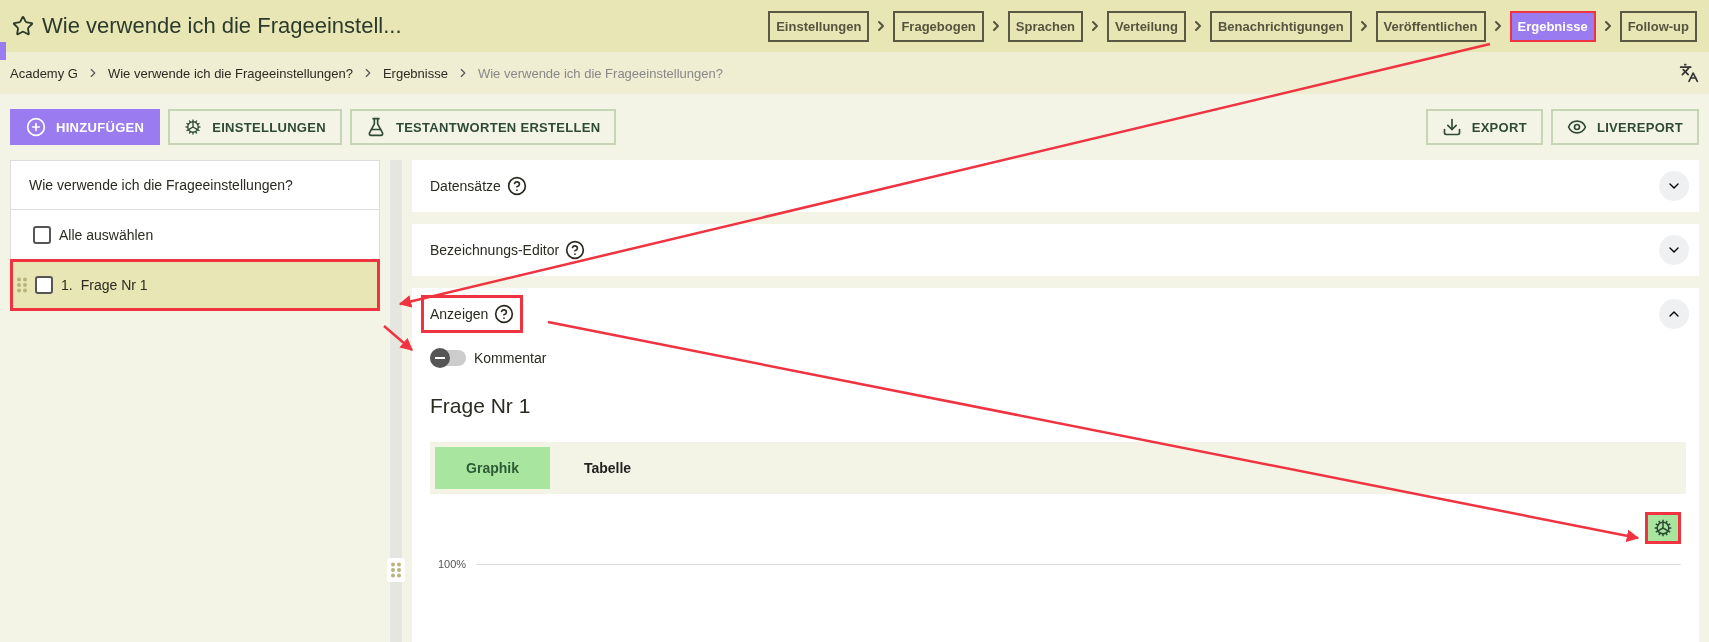 The width and height of the screenshot is (1709, 642). What do you see at coordinates (23, 26) in the screenshot?
I see `star-icon` at bounding box center [23, 26].